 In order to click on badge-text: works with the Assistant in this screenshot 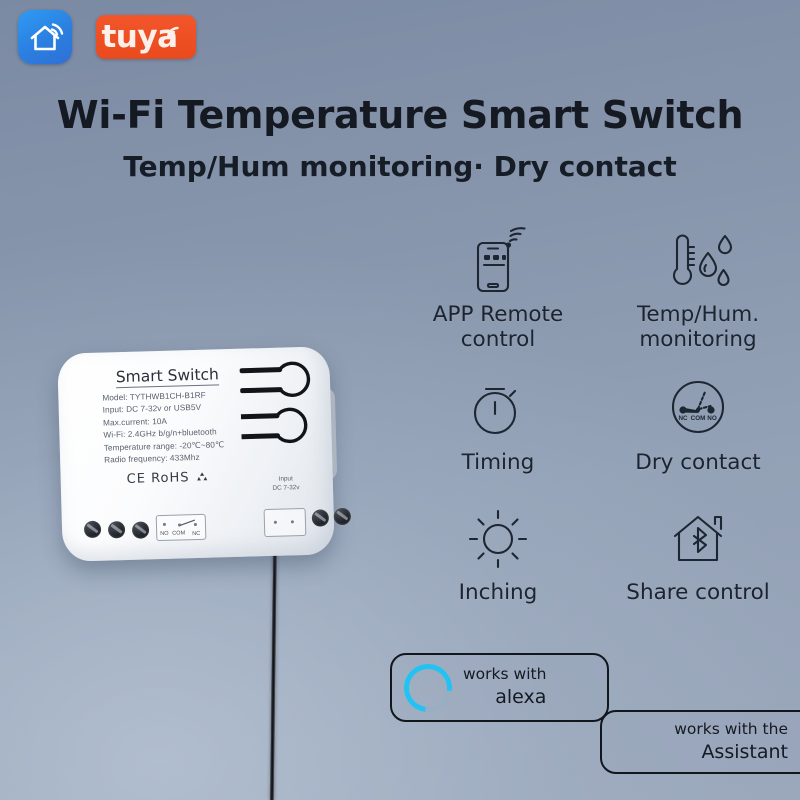, I will do `click(699, 742)`.